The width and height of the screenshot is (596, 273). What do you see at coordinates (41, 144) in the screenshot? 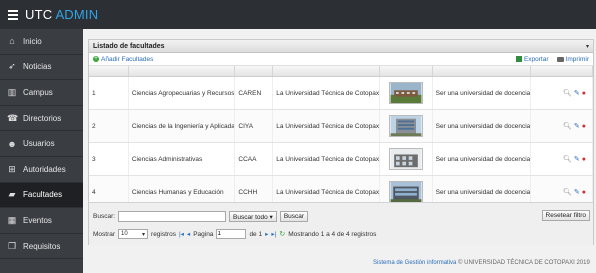
I see `sidebar-item-usuarios: ☻ Usuarios` at bounding box center [41, 144].